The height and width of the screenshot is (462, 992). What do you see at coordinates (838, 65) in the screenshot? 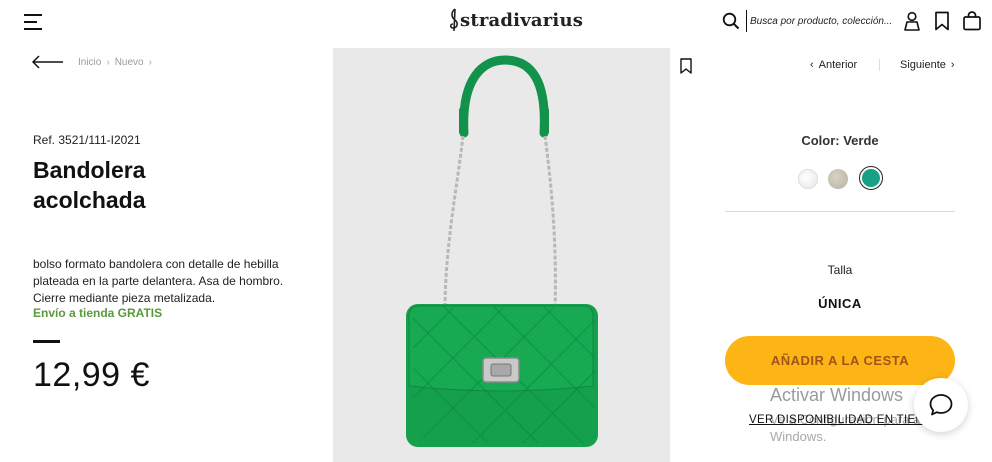
I see `previous-label: Anterior` at bounding box center [838, 65].